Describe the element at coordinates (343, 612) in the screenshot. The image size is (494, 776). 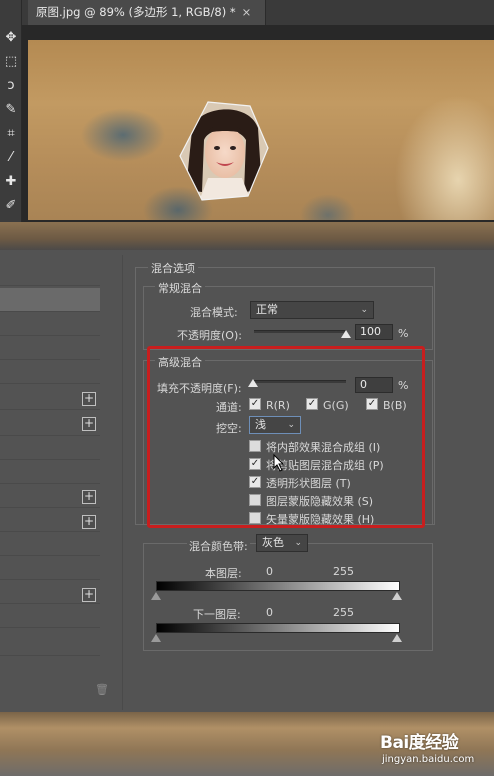
I see `underlying-layer-max: 255` at that location.